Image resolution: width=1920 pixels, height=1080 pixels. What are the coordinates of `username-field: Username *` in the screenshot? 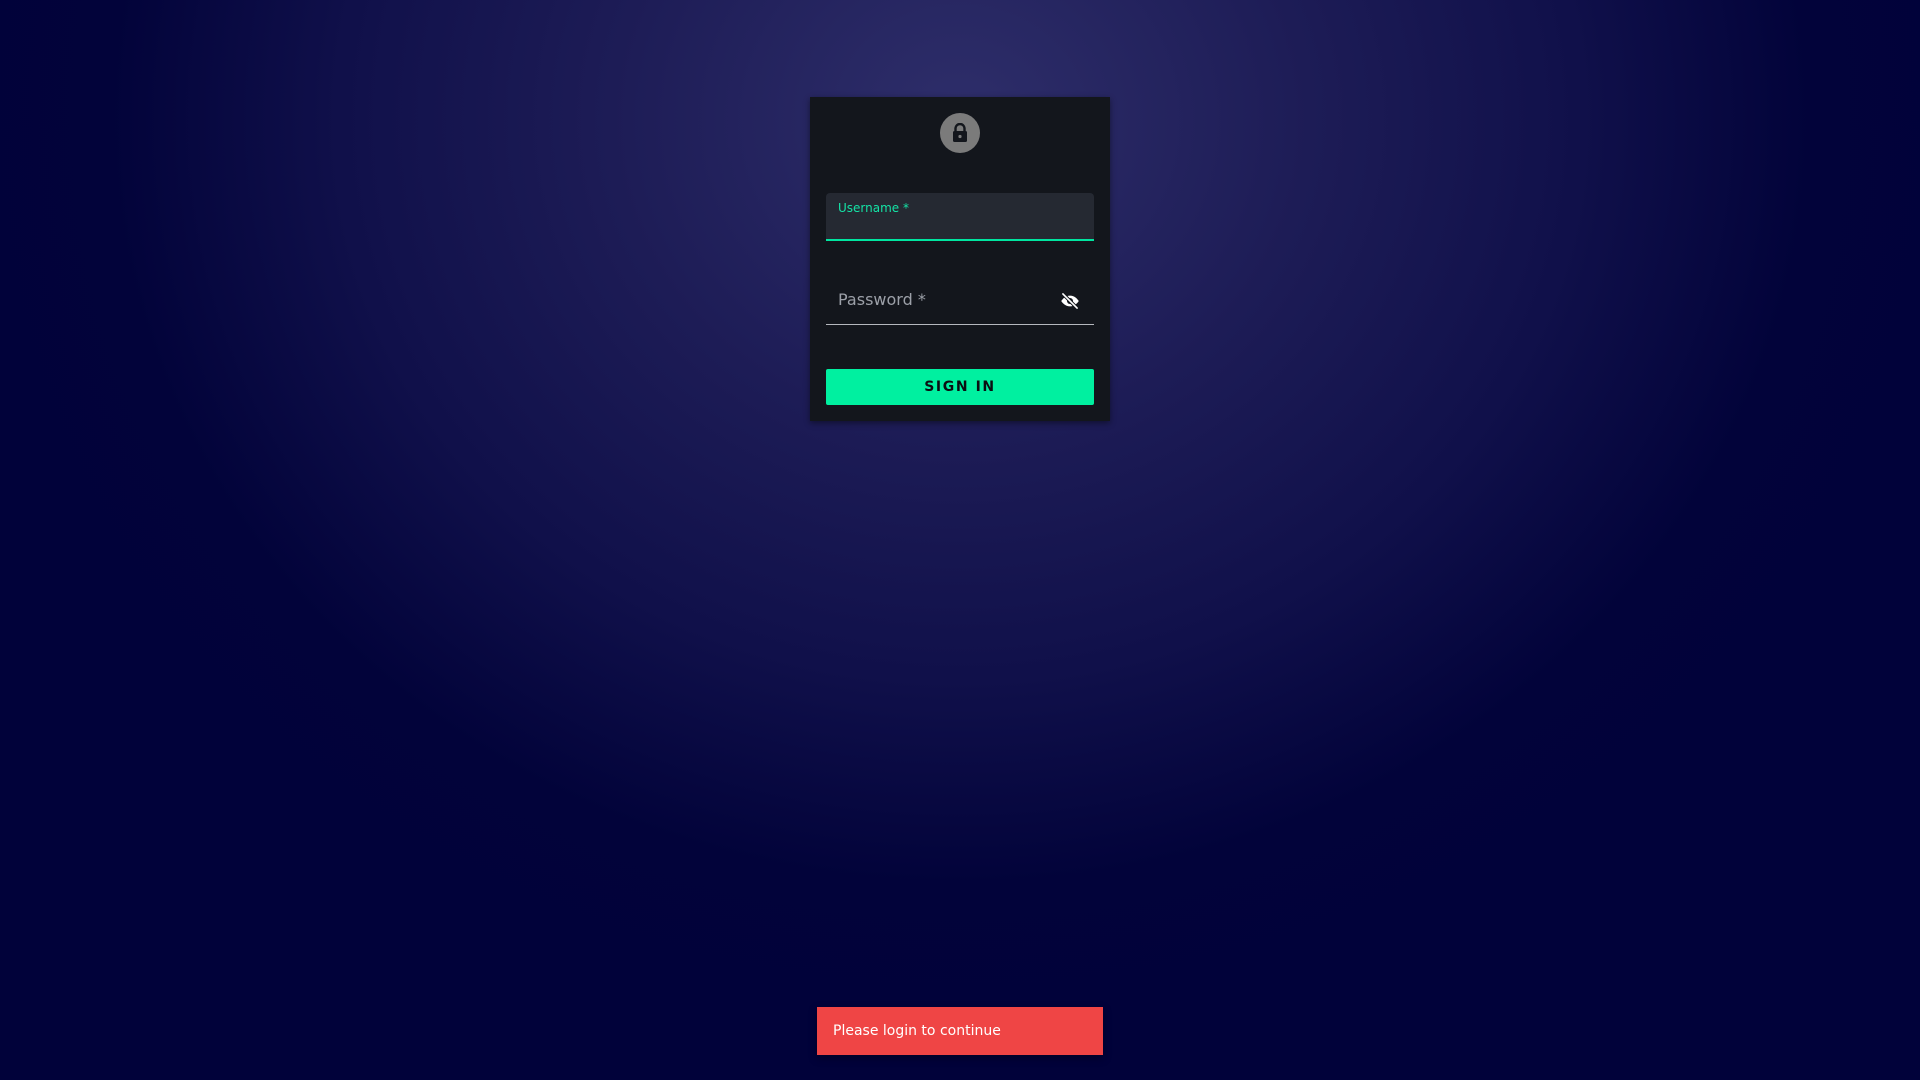 It's located at (960, 217).